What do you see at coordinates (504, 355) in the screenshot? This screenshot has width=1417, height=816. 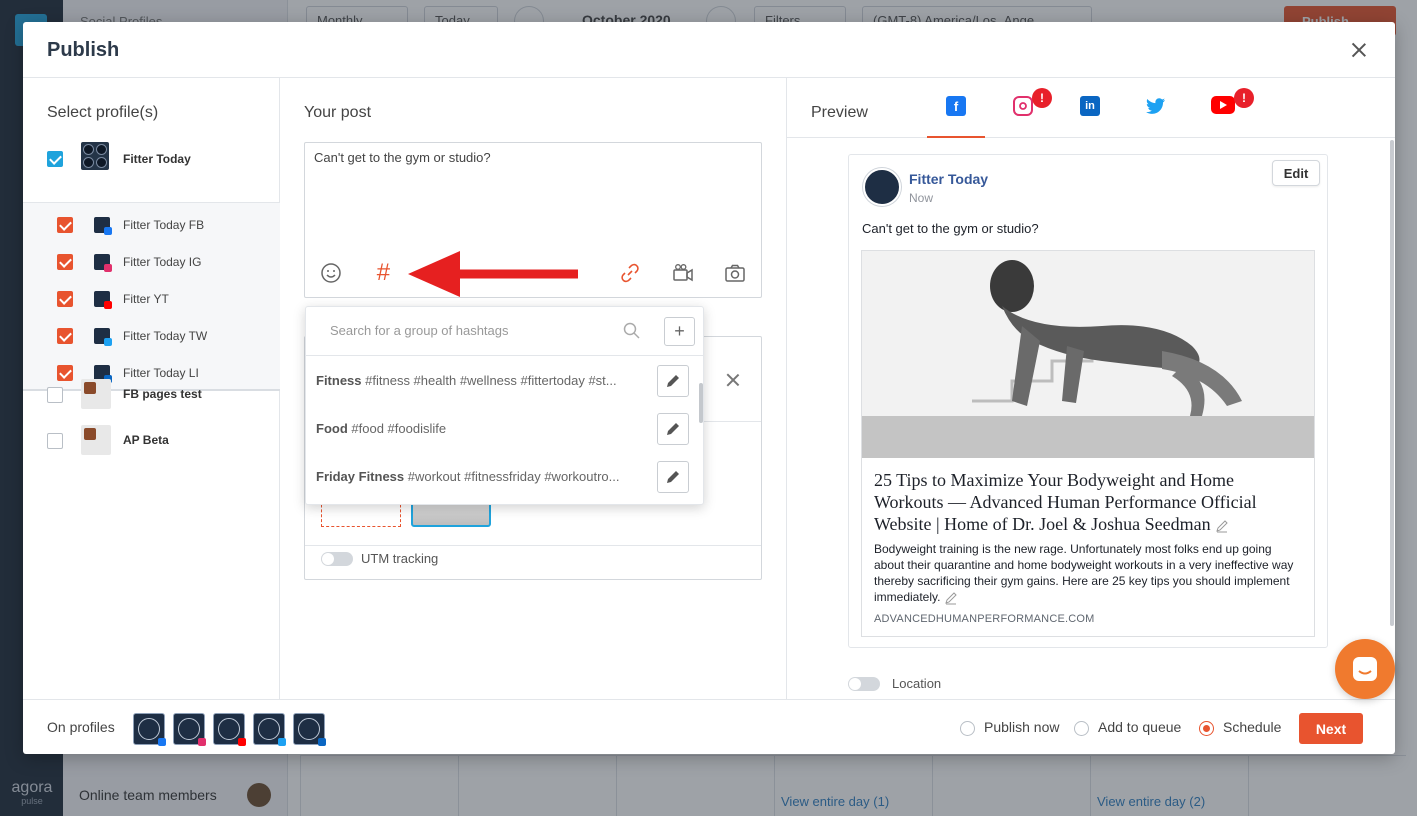 I see `divider` at bounding box center [504, 355].